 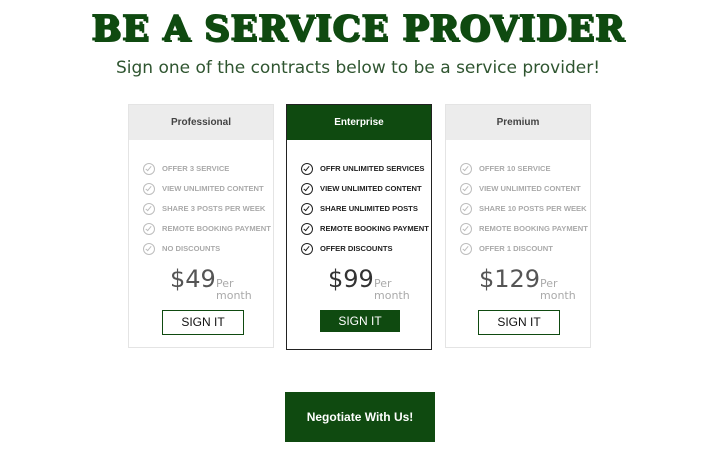 I want to click on feature-item: OFFER 10 SERVICE, so click(x=523, y=172).